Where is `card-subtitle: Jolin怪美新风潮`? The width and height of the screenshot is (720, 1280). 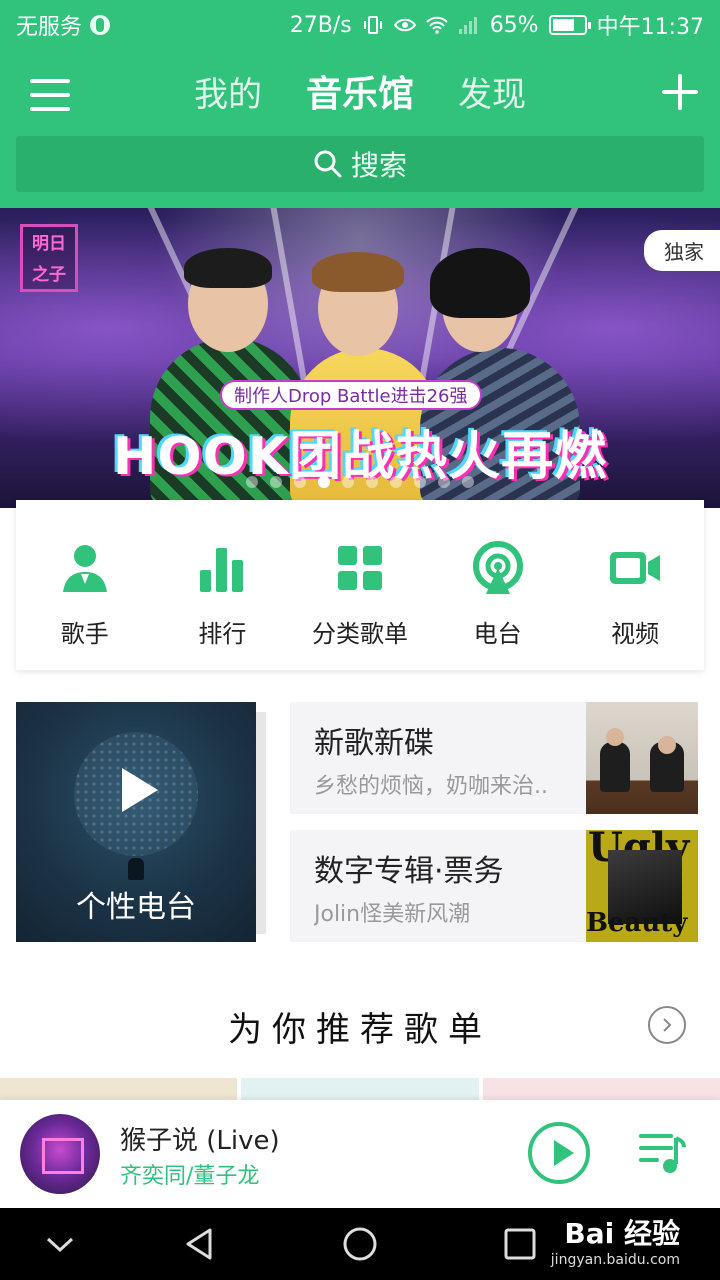
card-subtitle: Jolin怪美新风潮 is located at coordinates (392, 914).